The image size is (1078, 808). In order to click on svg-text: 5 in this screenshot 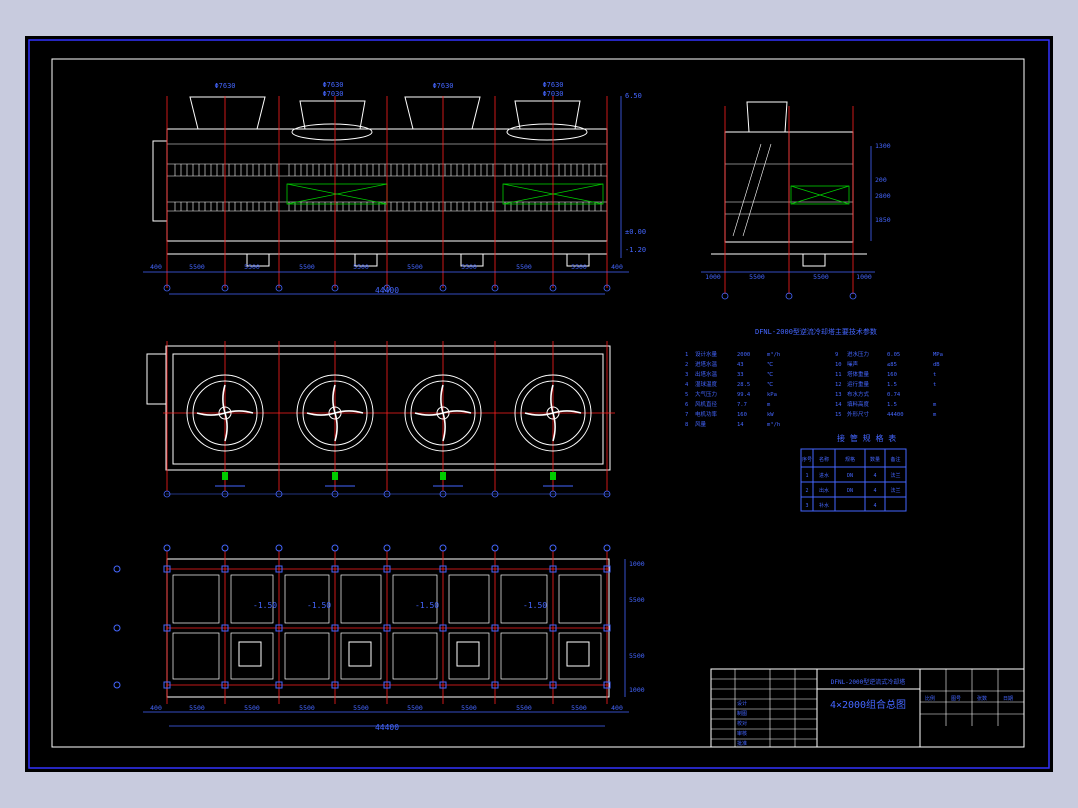, I will do `click(686, 395)`.